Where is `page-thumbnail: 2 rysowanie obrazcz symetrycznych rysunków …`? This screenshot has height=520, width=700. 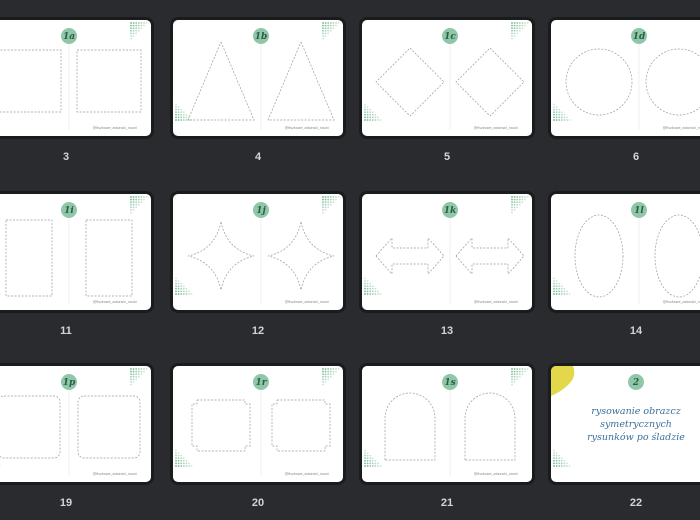
page-thumbnail: 2 rysowanie obrazcz symetrycznych rysunków … is located at coordinates (624, 424).